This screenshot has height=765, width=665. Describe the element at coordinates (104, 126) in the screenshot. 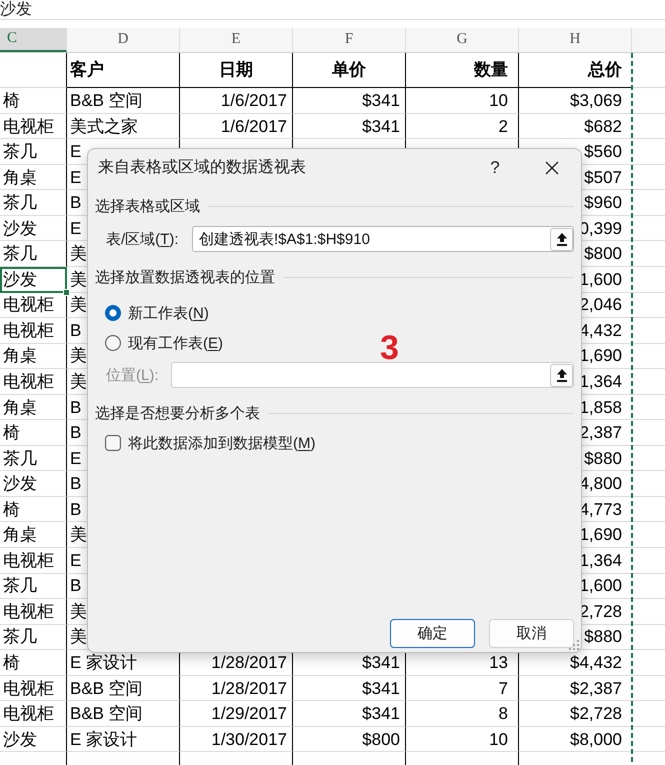

I see `table-cell: 美式之家` at that location.